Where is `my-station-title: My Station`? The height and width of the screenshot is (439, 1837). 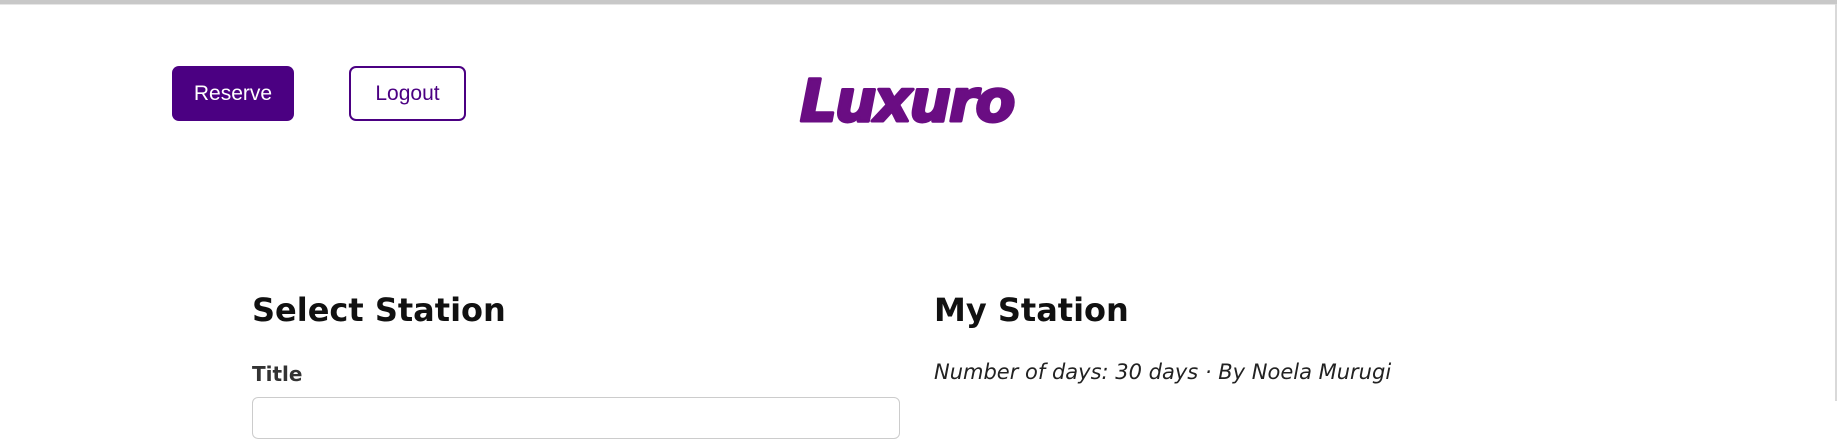
my-station-title: My Station is located at coordinates (1031, 310).